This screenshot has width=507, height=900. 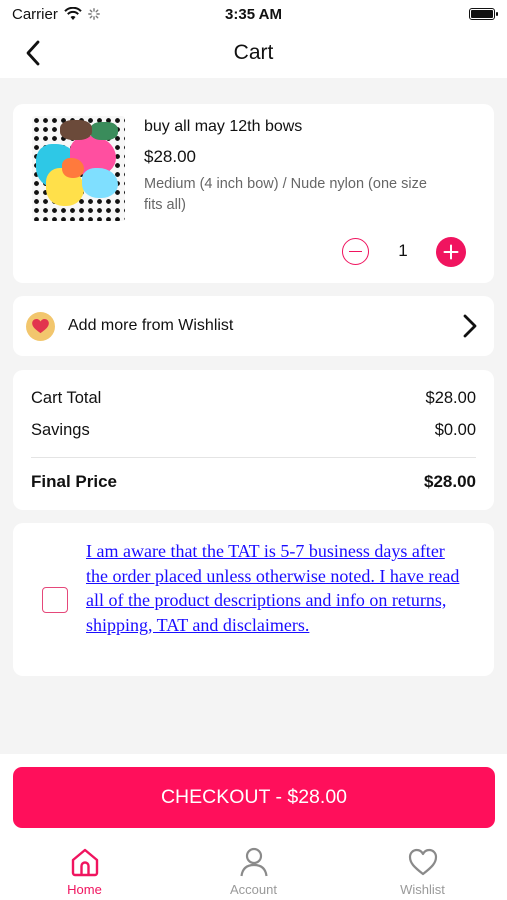 What do you see at coordinates (253, 430) in the screenshot?
I see `savings-row: Savings $0.00` at bounding box center [253, 430].